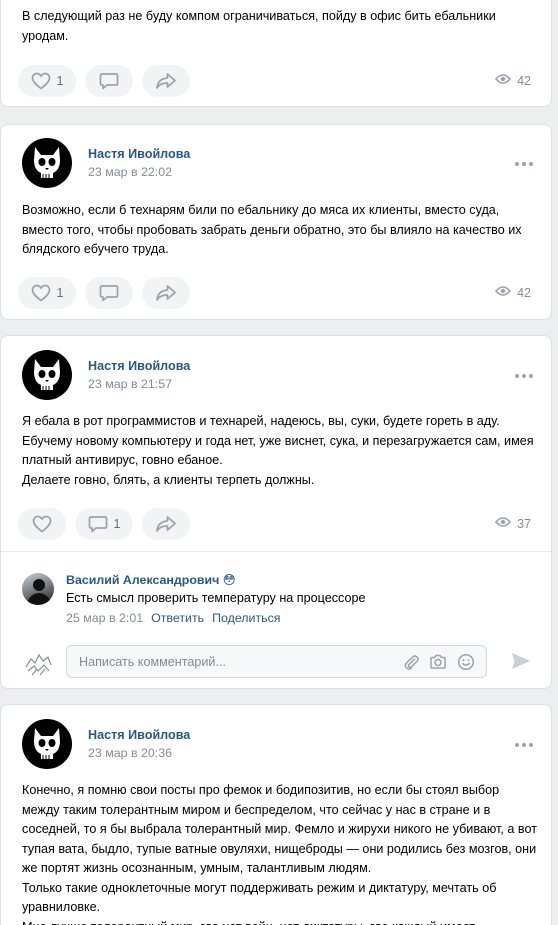 Image resolution: width=558 pixels, height=925 pixels. I want to click on divider, so click(276, 551).